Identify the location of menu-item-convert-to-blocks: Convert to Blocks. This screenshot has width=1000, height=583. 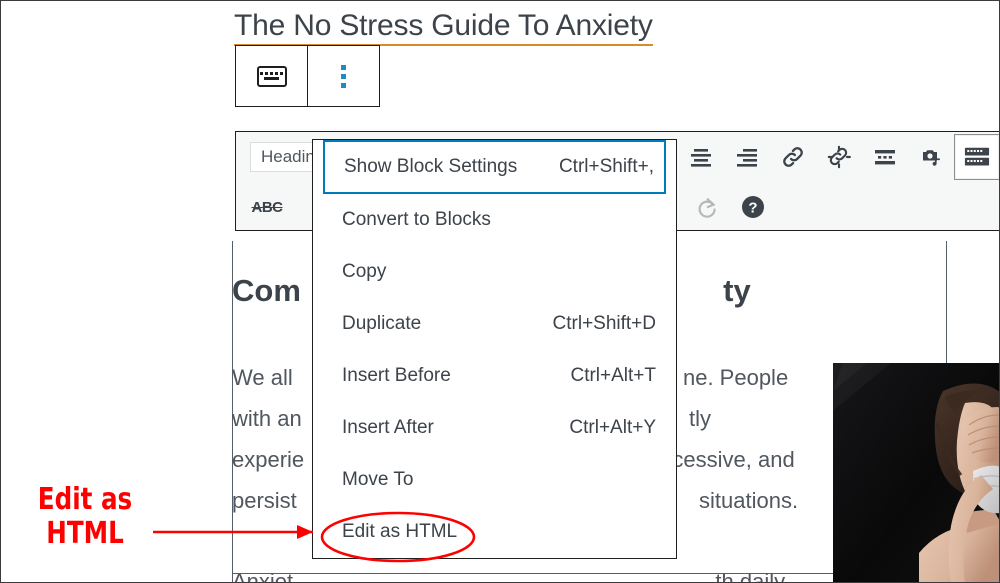
(494, 220).